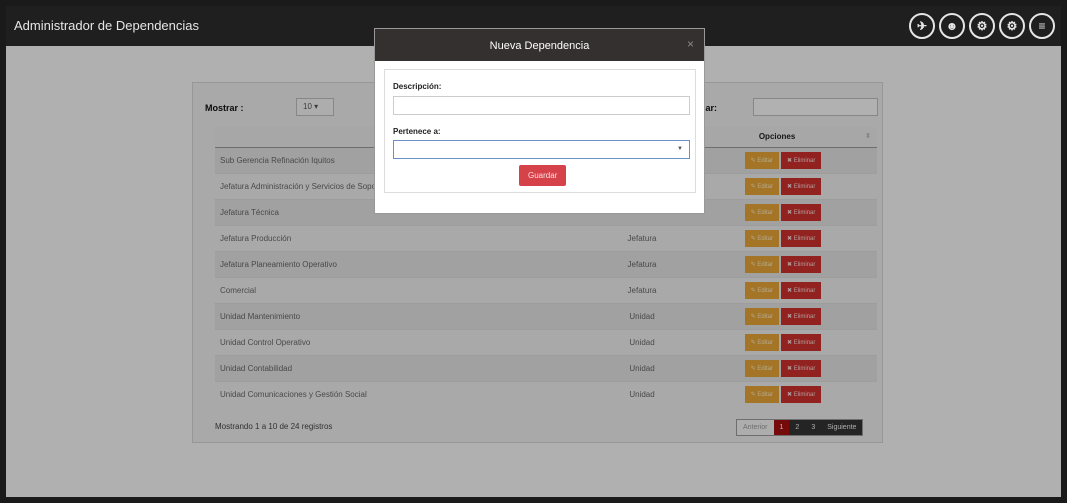 The height and width of the screenshot is (503, 1067). I want to click on menu-icon: ≡, so click(1042, 26).